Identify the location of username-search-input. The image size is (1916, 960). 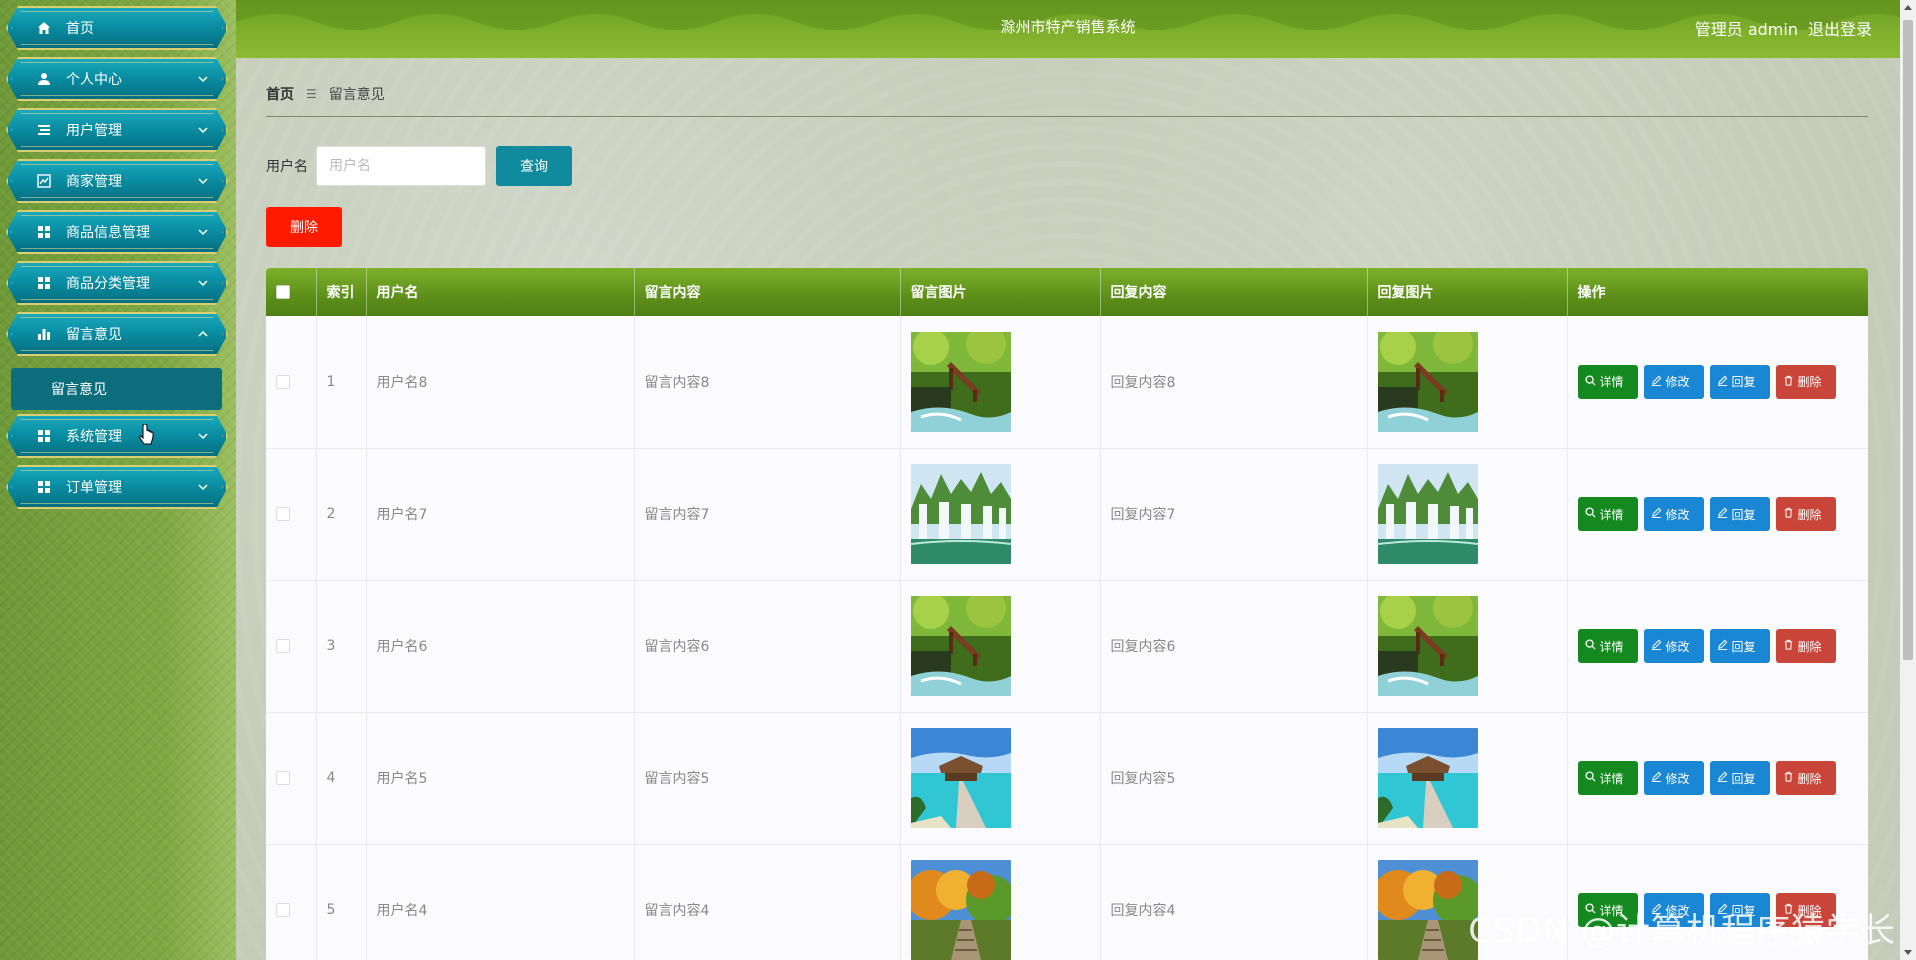
(401, 166).